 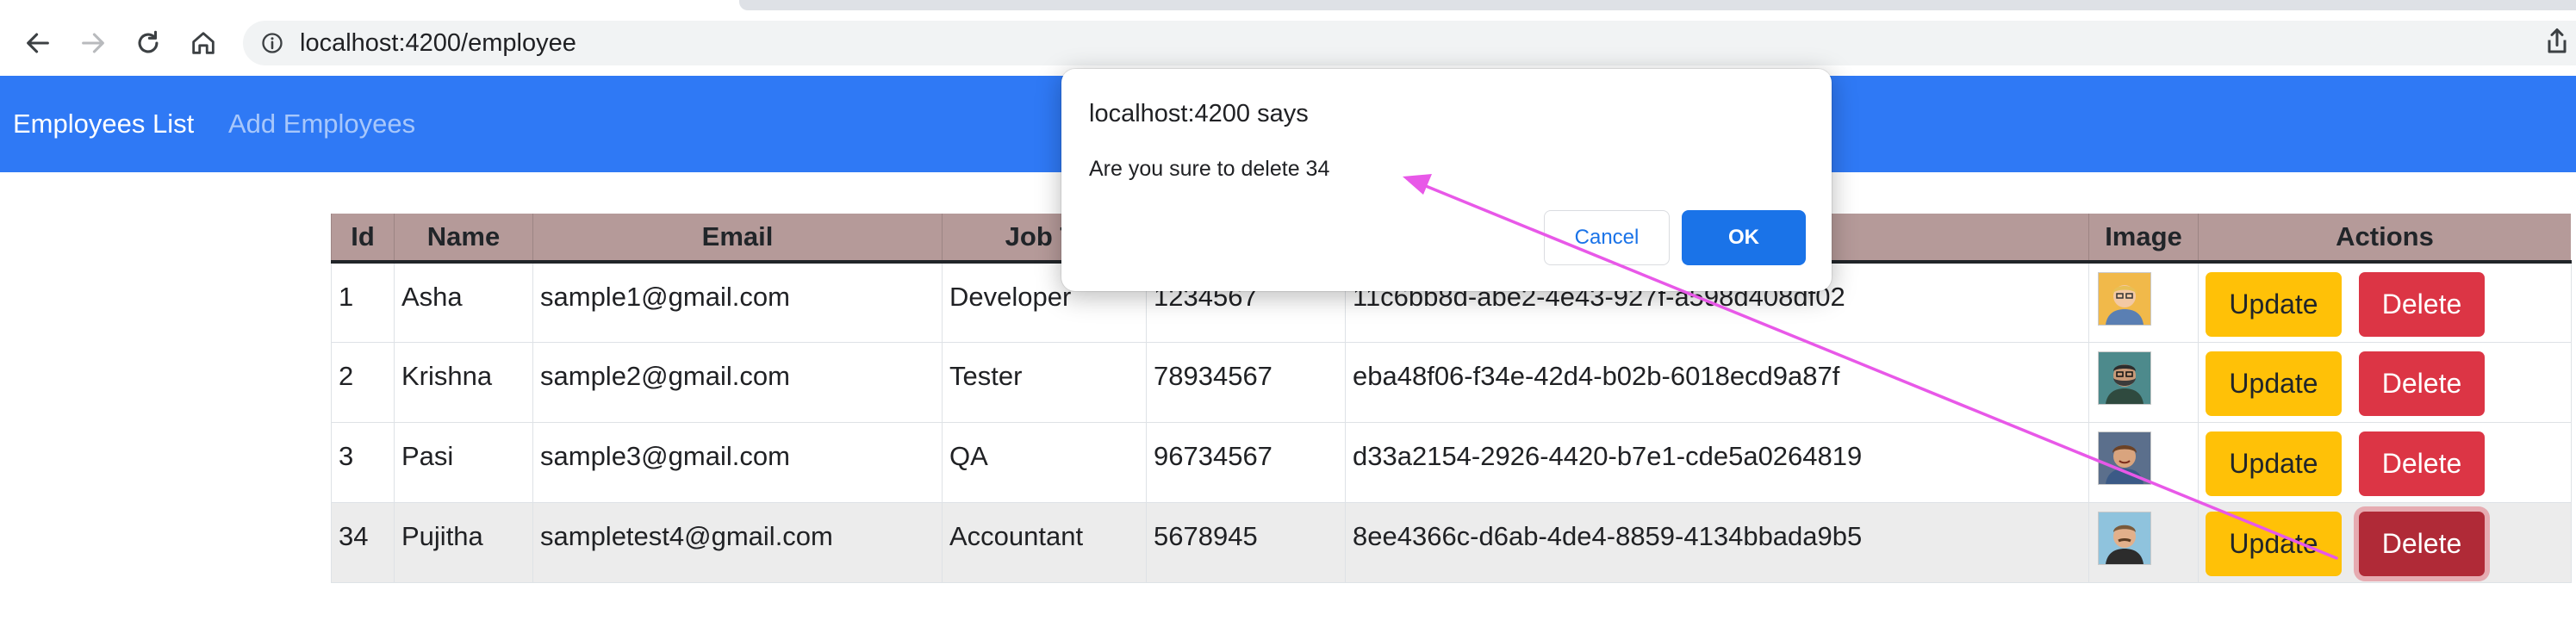 I want to click on smiling-man-avatar, so click(x=2124, y=458).